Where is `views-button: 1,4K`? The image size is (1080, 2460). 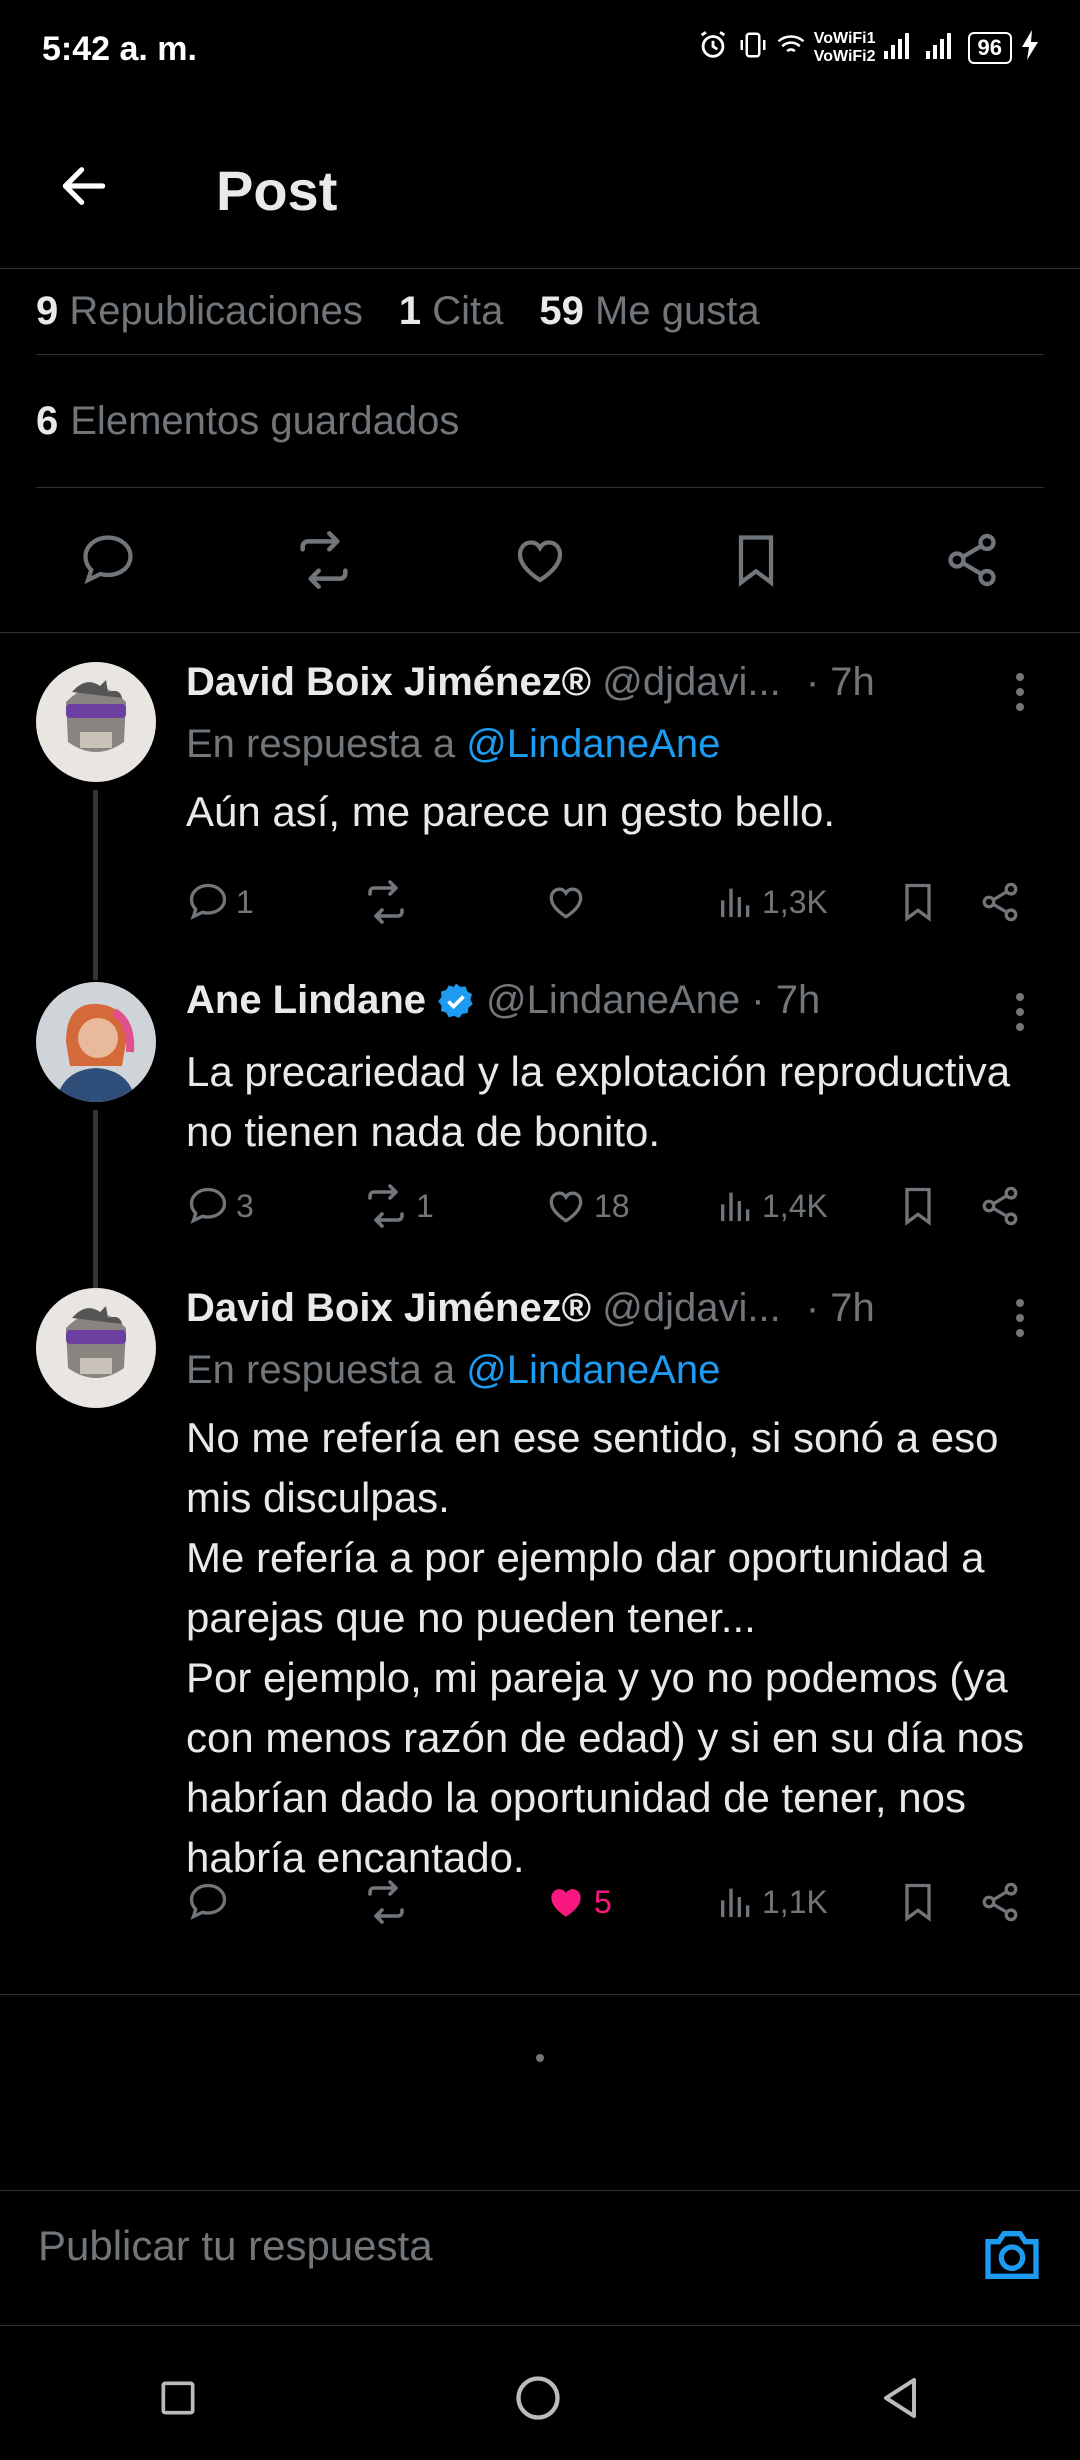 views-button: 1,4K is located at coordinates (772, 1206).